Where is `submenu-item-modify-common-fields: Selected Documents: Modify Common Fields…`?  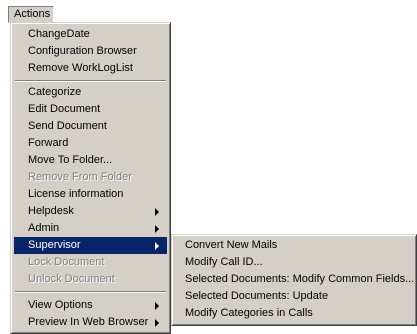 submenu-item-modify-common-fields: Selected Documents: Modify Common Fields… is located at coordinates (294, 279).